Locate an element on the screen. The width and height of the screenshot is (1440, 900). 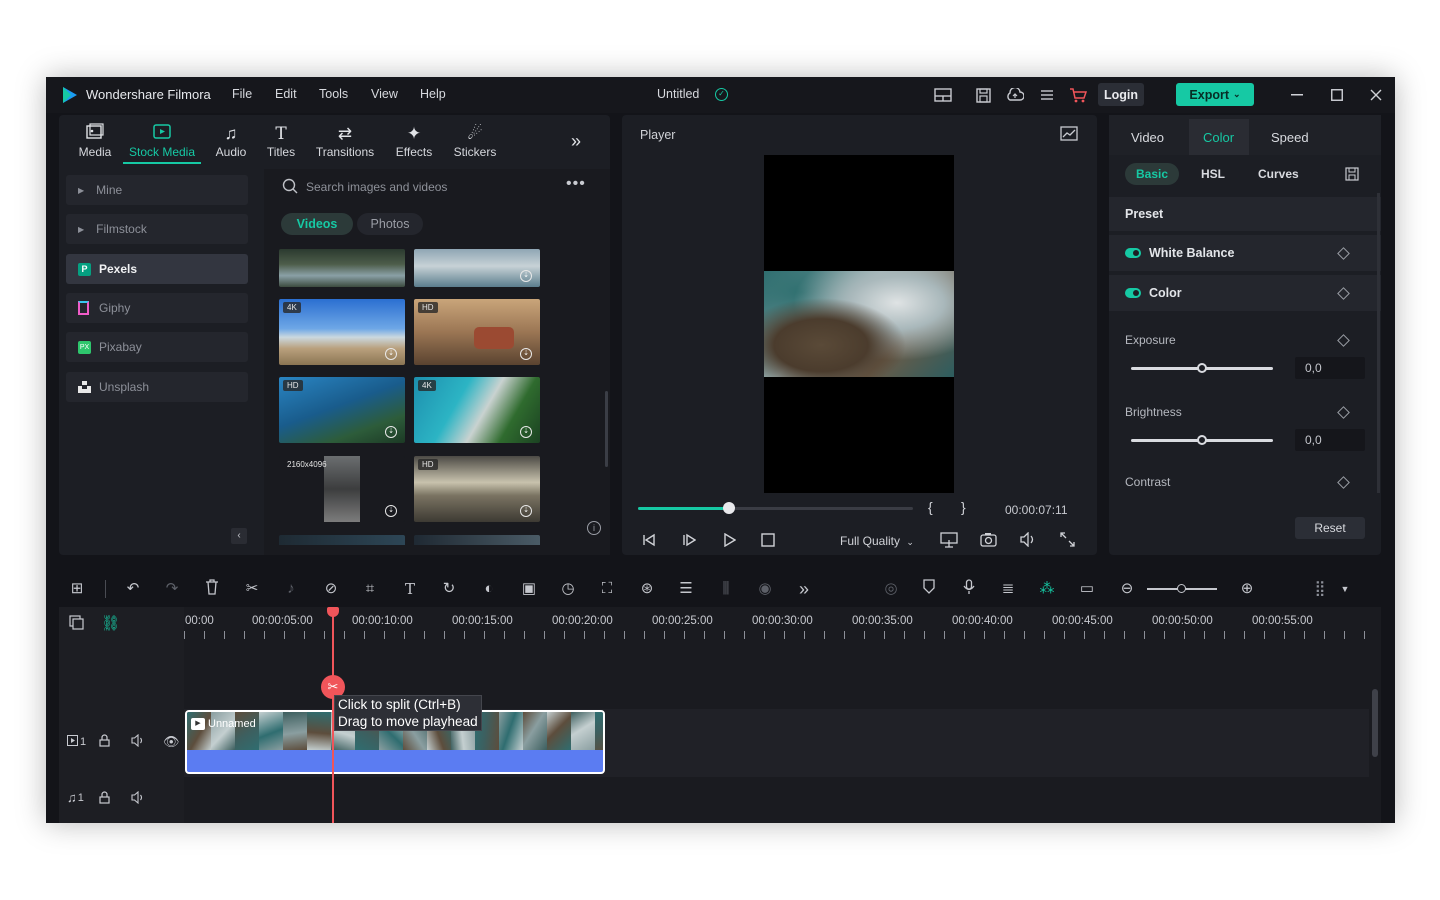
eye-icon: 👁︎ is located at coordinates (171, 742).